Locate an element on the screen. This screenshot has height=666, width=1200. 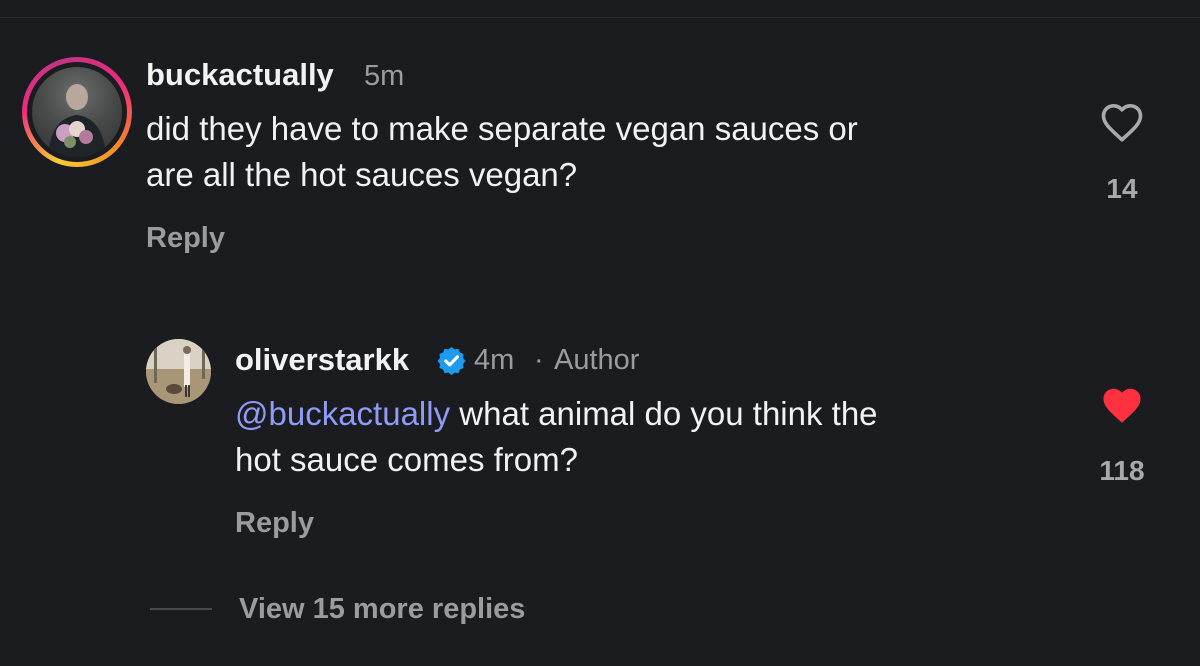
reply-username: oliverstarkk is located at coordinates (322, 360).